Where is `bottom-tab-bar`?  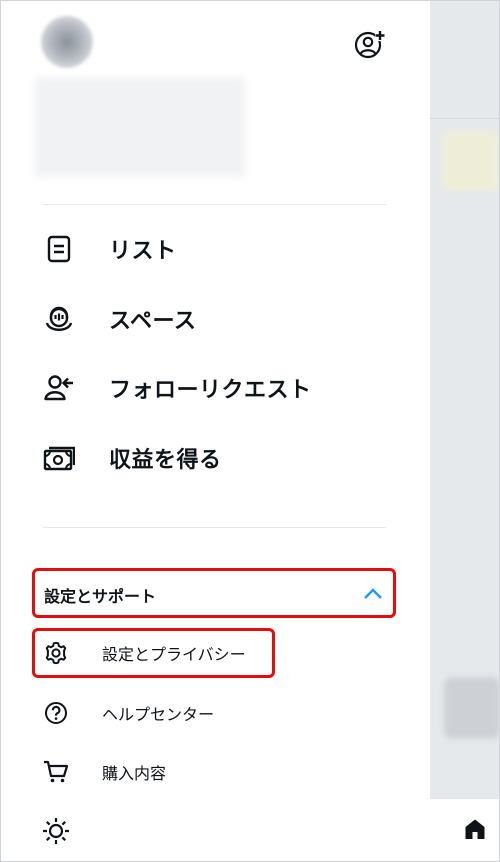 bottom-tab-bar is located at coordinates (464, 829).